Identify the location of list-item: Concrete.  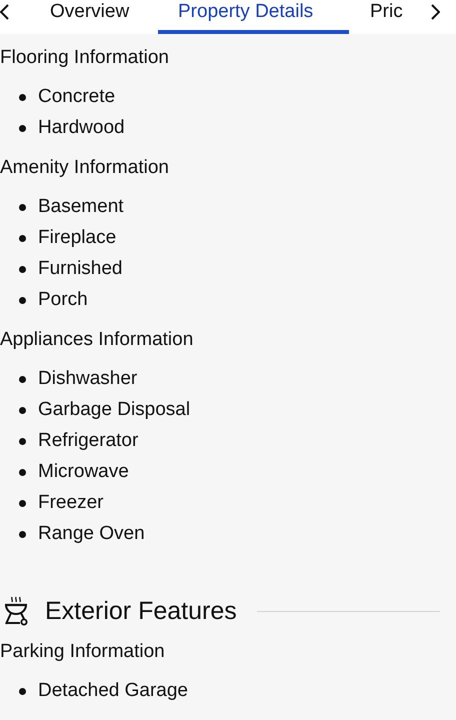
(77, 97).